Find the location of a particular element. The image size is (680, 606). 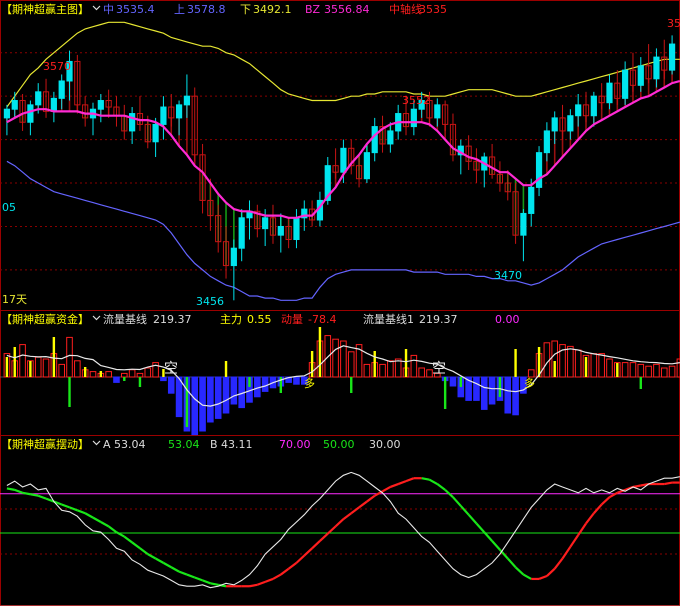

low-price-label: 3456 is located at coordinates (210, 301).